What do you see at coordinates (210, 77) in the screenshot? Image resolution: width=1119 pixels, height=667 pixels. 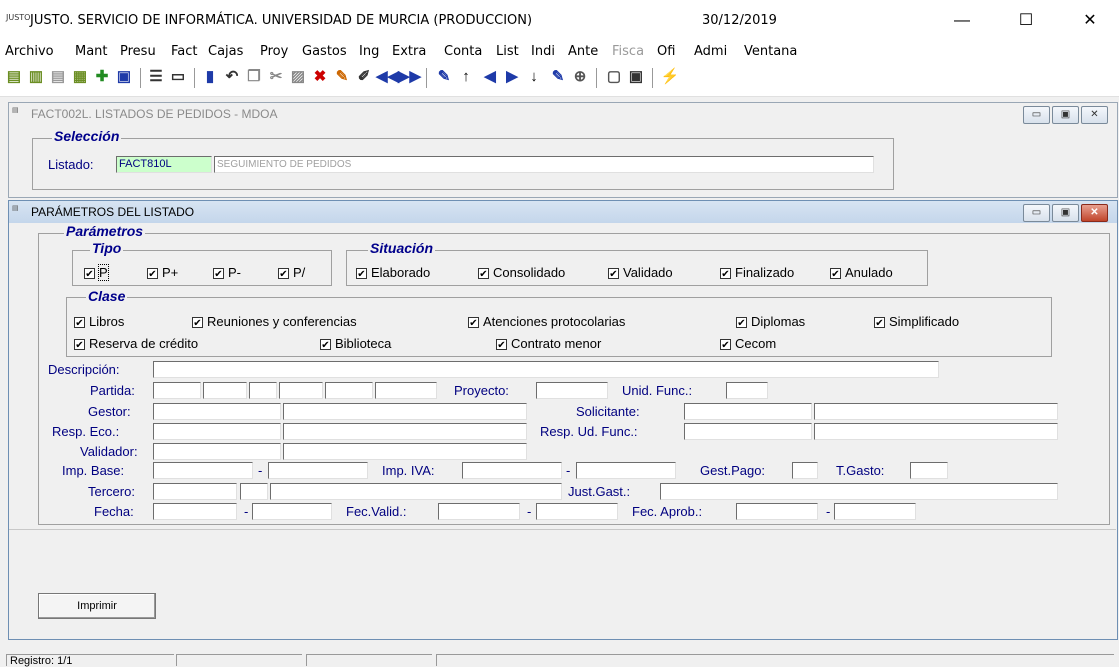 I see `exit-icon: ▮` at bounding box center [210, 77].